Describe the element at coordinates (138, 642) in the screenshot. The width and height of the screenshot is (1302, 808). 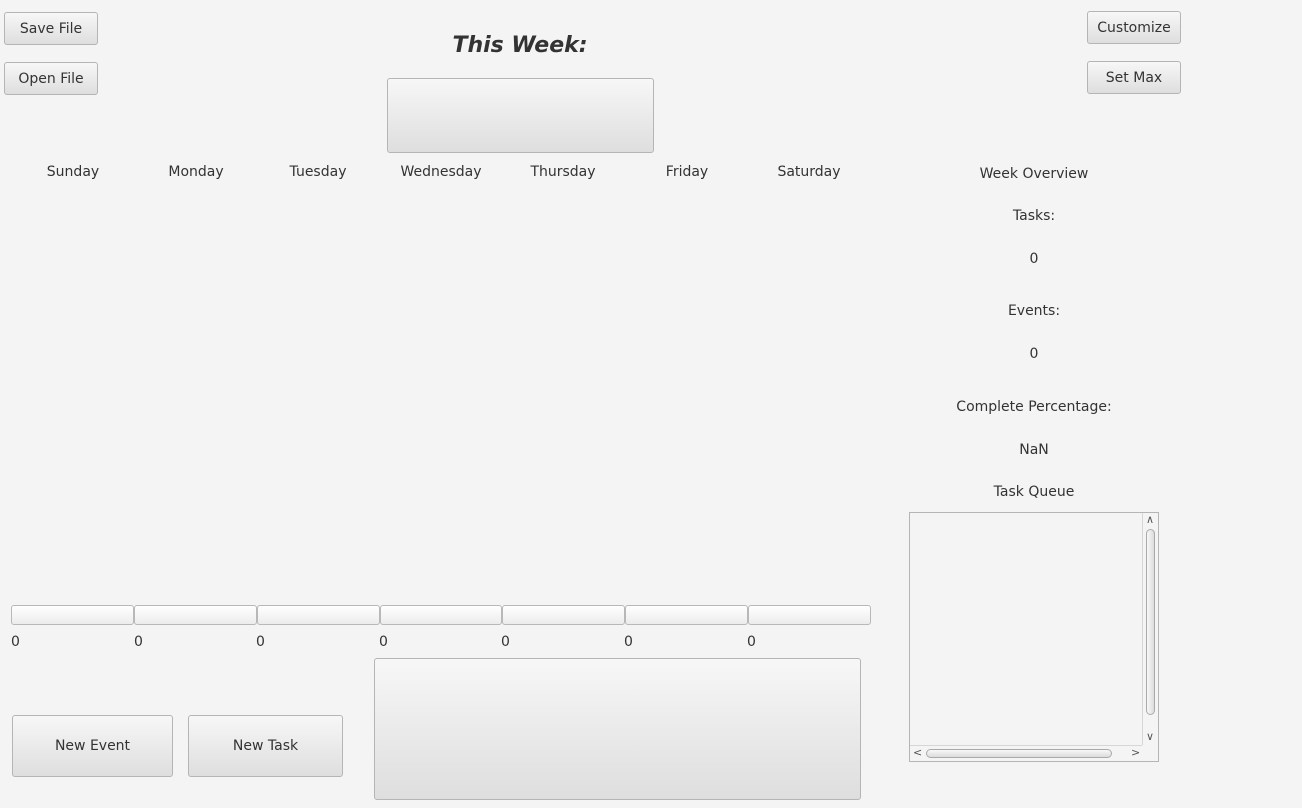
I see `monday-count: 0` at that location.